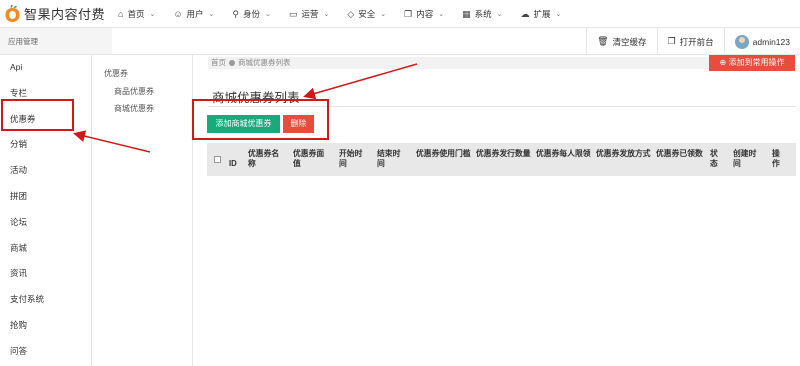  Describe the element at coordinates (312, 159) in the screenshot. I see `column-header-value: 优惠券面值` at that location.